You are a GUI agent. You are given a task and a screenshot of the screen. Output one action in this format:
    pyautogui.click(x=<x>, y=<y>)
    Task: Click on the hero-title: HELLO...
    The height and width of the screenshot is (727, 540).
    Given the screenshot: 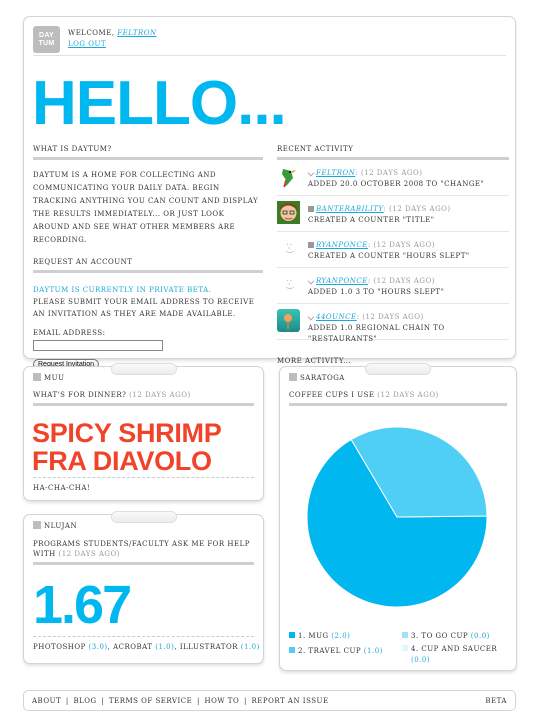 What is the action you would take?
    pyautogui.click(x=159, y=103)
    